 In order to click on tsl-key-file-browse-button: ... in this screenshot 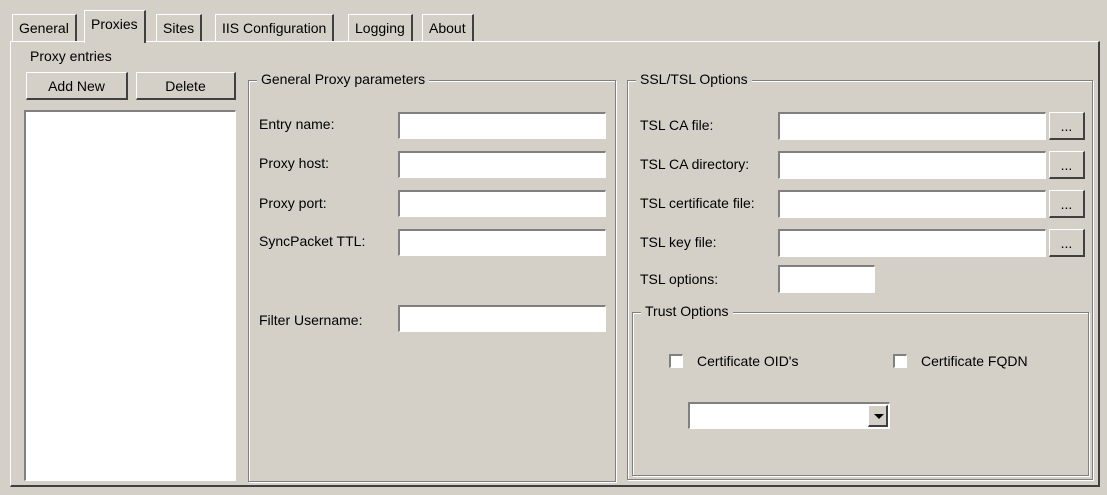, I will do `click(1067, 243)`.